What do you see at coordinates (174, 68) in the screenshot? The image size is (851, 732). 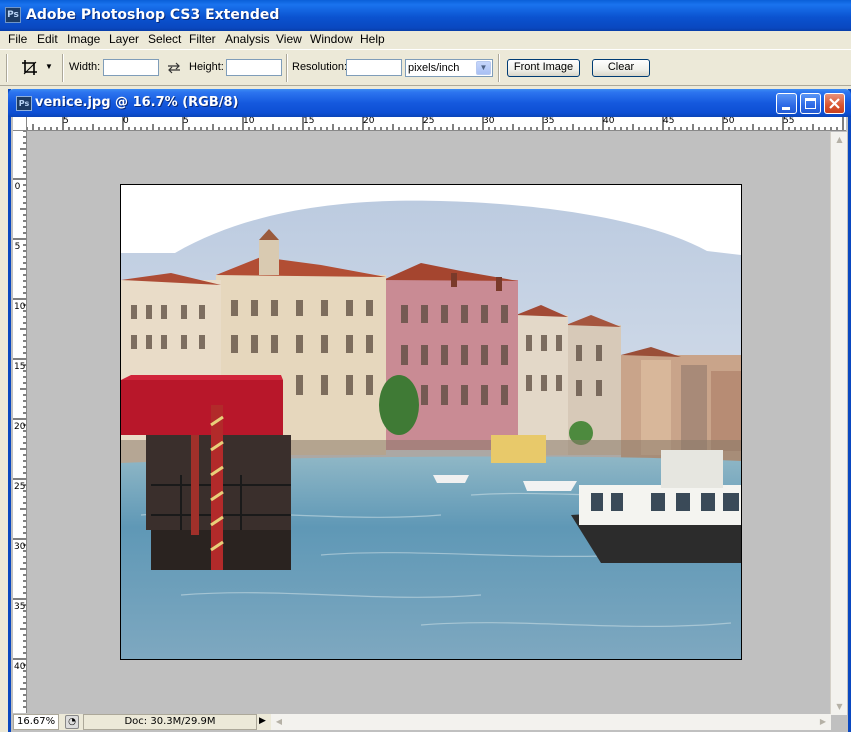 I see `swap-arrows-icon` at bounding box center [174, 68].